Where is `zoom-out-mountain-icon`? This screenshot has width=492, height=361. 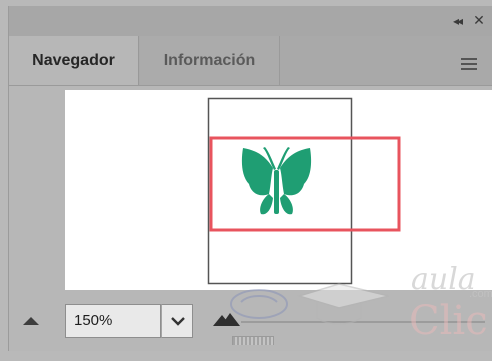
zoom-out-mountain-icon is located at coordinates (31, 320).